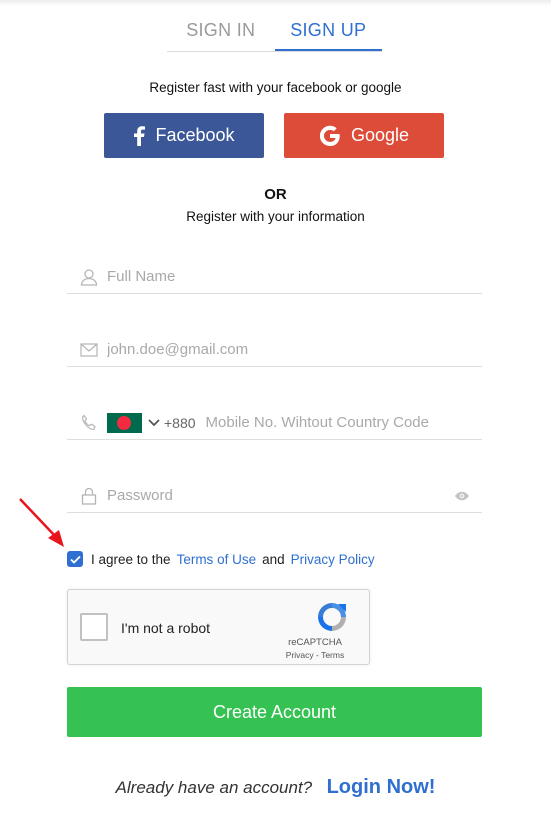 The image size is (551, 816). I want to click on or-divider: OR, so click(275, 194).